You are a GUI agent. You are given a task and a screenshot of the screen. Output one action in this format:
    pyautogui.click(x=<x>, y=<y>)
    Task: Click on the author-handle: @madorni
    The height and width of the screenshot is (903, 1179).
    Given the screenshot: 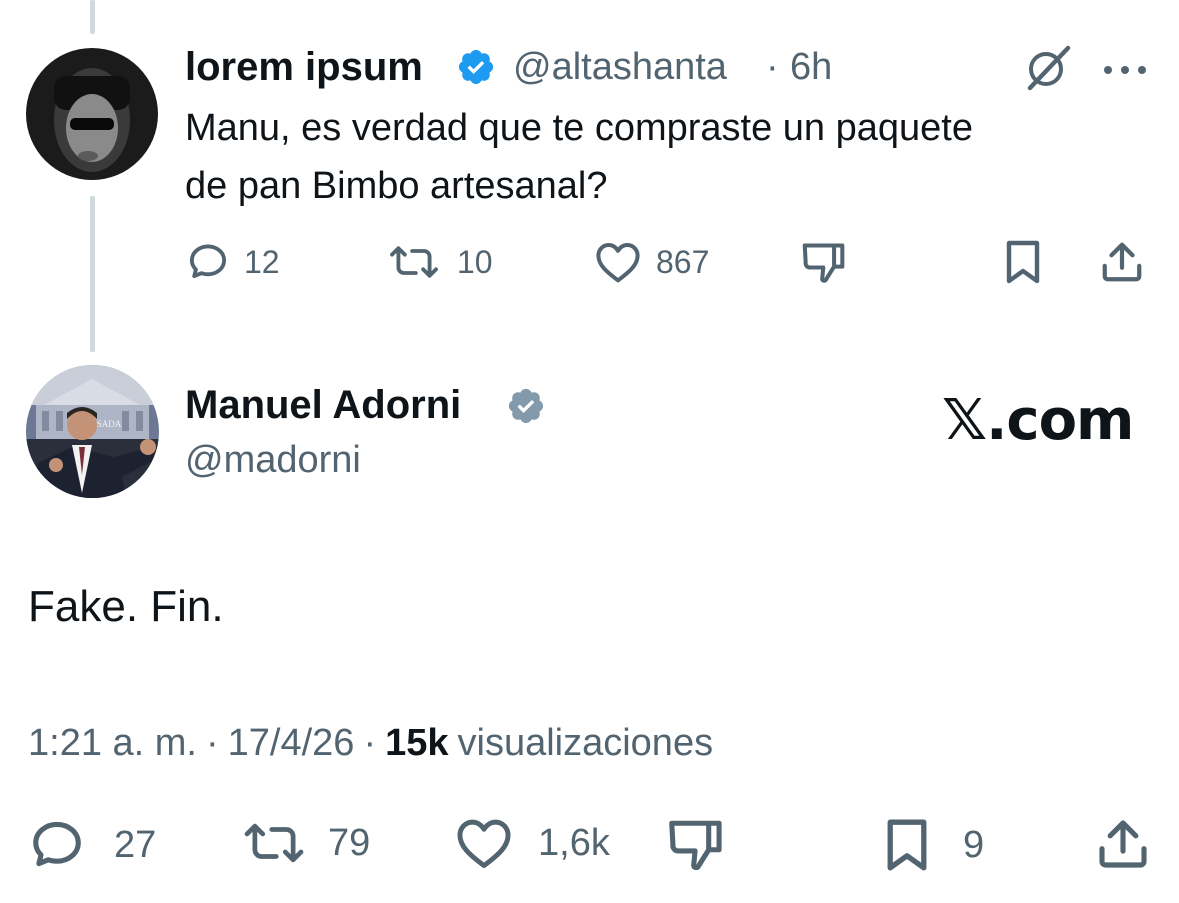 What is the action you would take?
    pyautogui.click(x=273, y=460)
    